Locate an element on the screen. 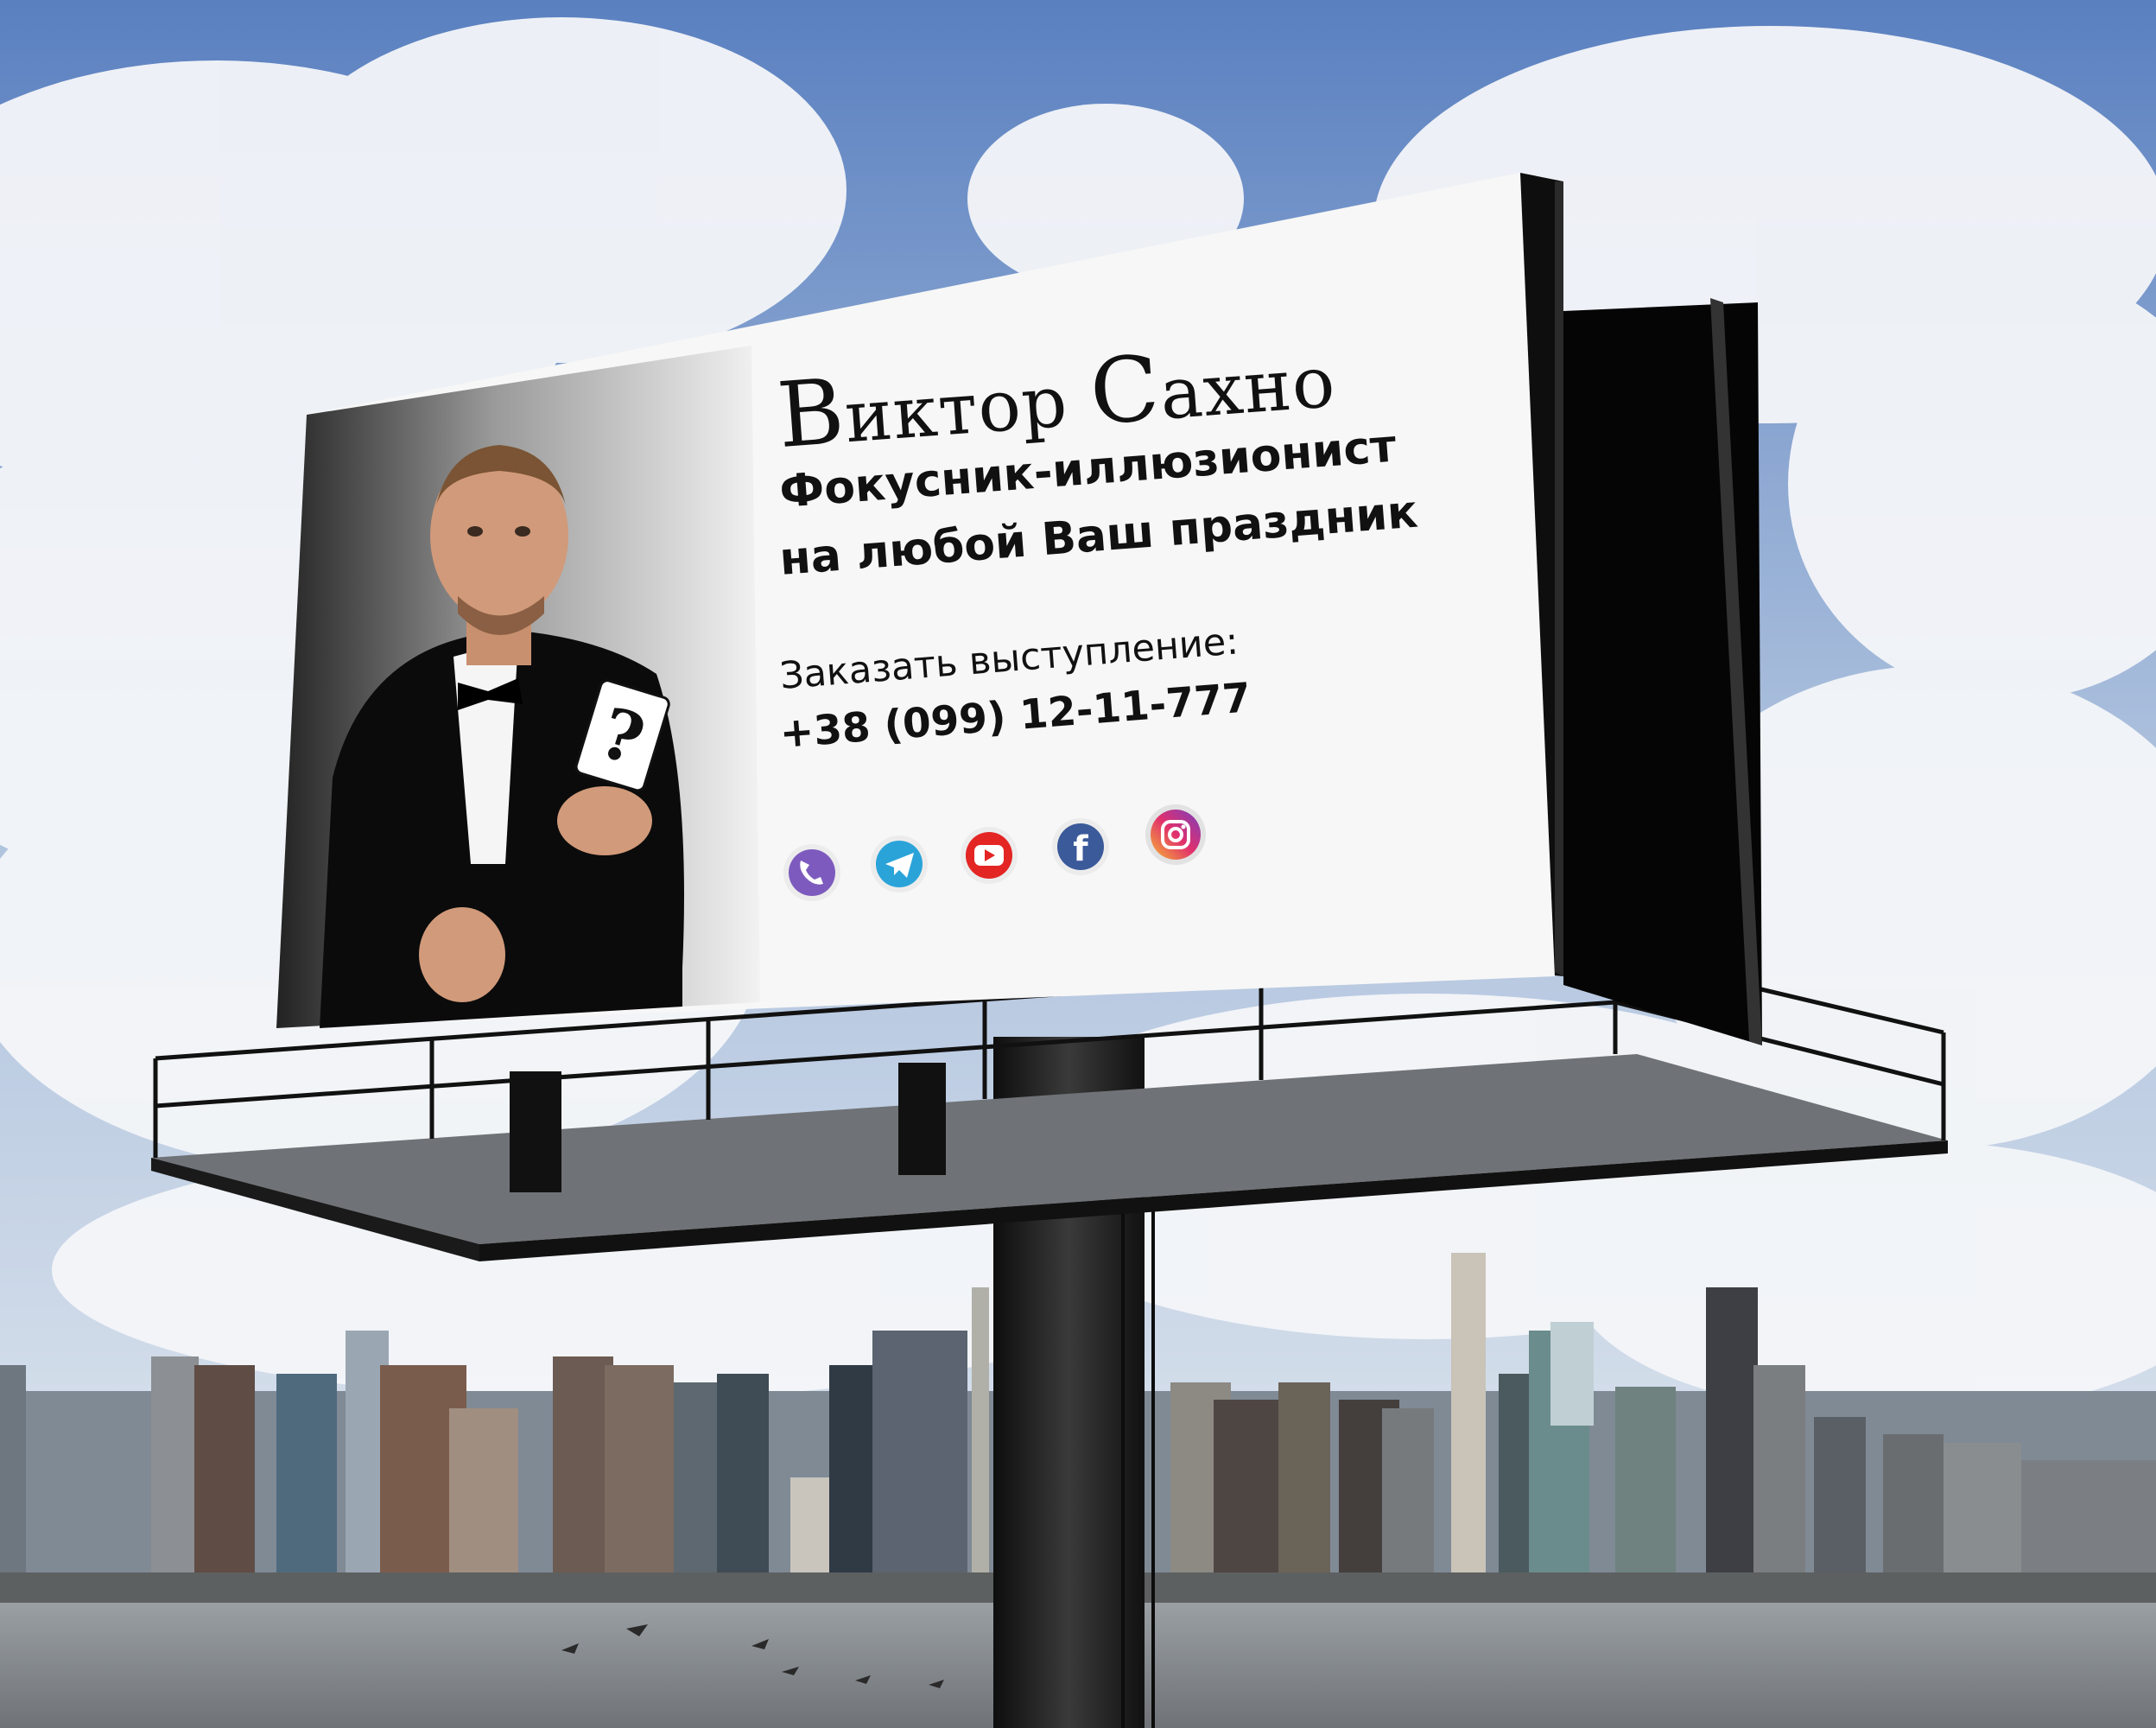  svg-text: f is located at coordinates (1080, 849).